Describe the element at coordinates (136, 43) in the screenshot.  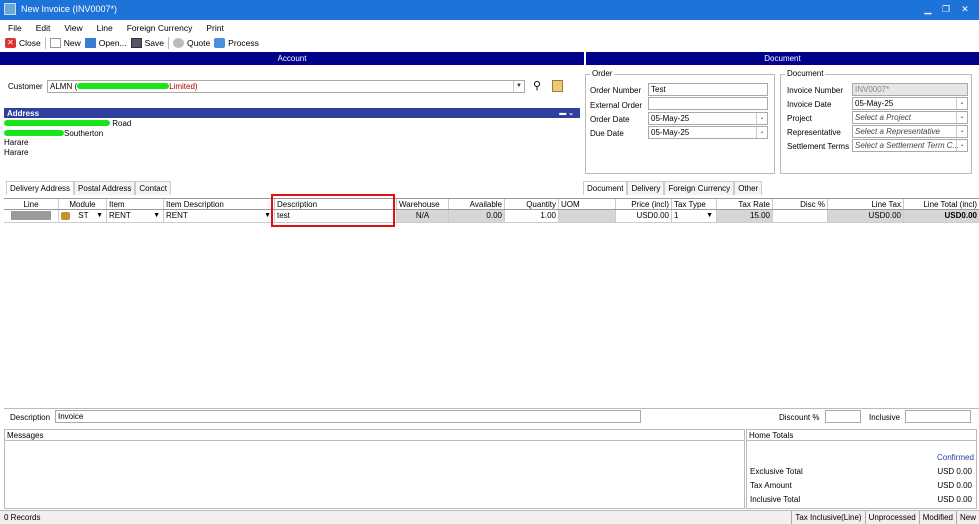
I see `save-icon` at that location.